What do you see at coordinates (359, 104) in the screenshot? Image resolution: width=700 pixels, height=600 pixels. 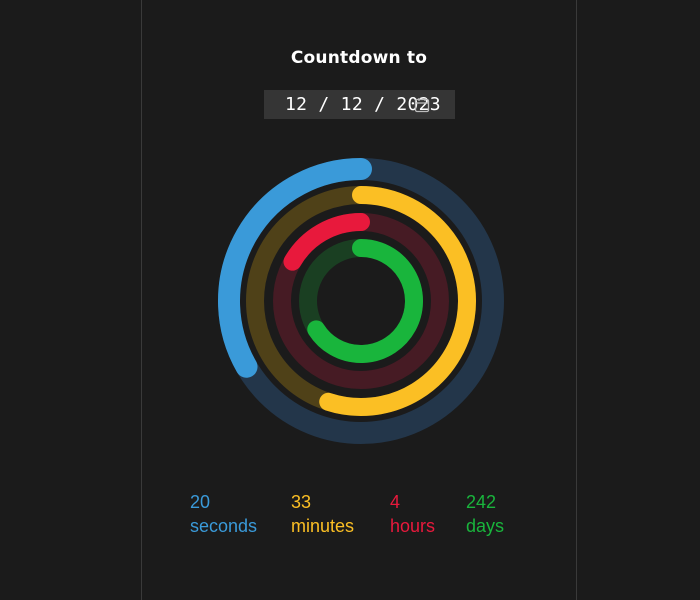 I see `date-input: 12 / 12 / 2023` at bounding box center [359, 104].